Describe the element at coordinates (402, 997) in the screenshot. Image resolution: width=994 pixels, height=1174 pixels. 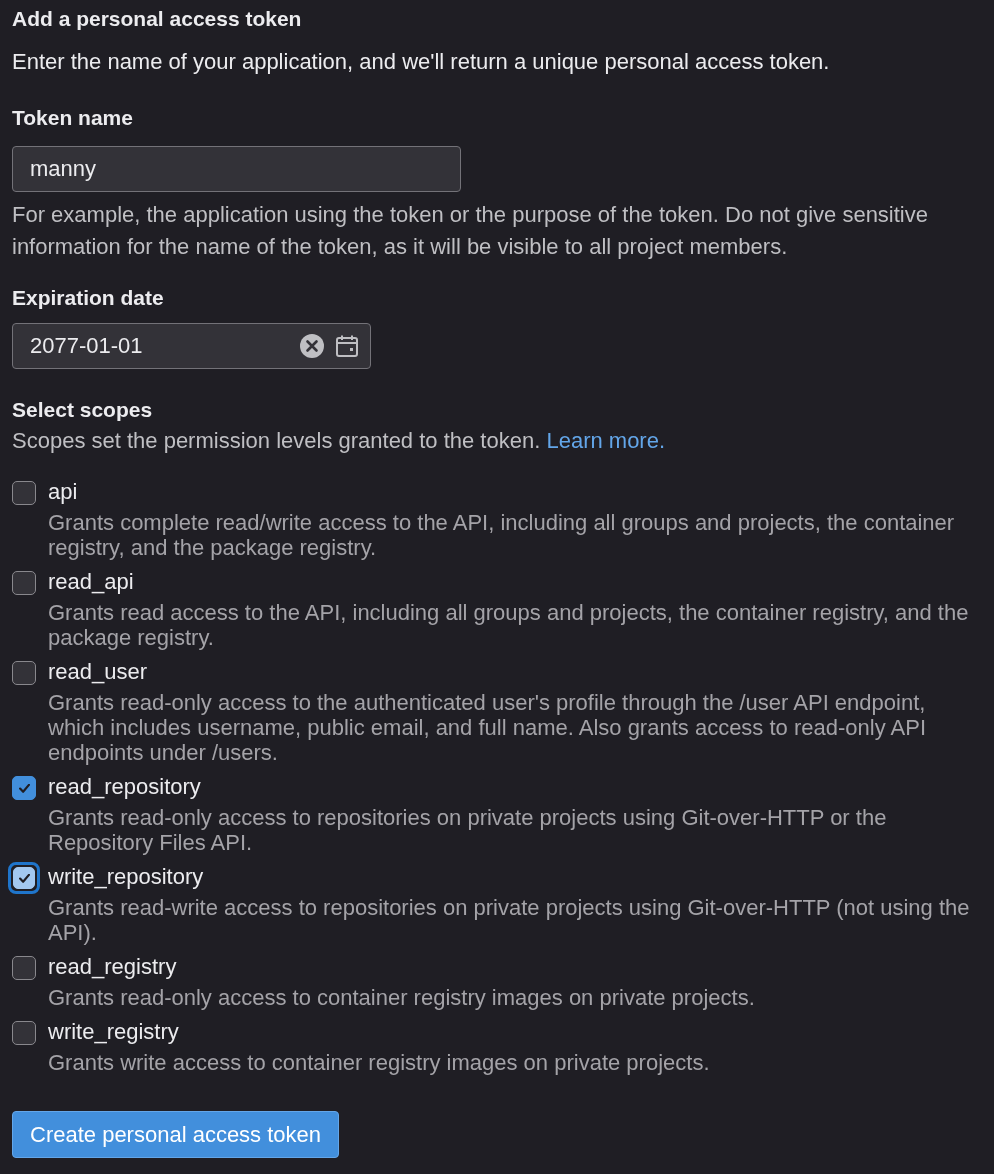
I see `scope-description: Grants read-only access to container registry images on private projects.` at that location.